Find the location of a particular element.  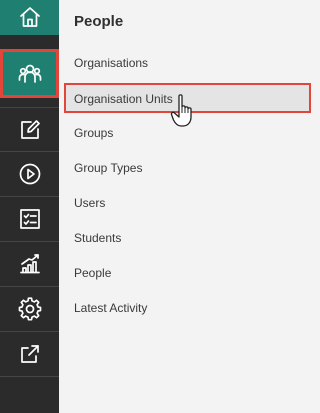

gear-icon is located at coordinates (29, 309).